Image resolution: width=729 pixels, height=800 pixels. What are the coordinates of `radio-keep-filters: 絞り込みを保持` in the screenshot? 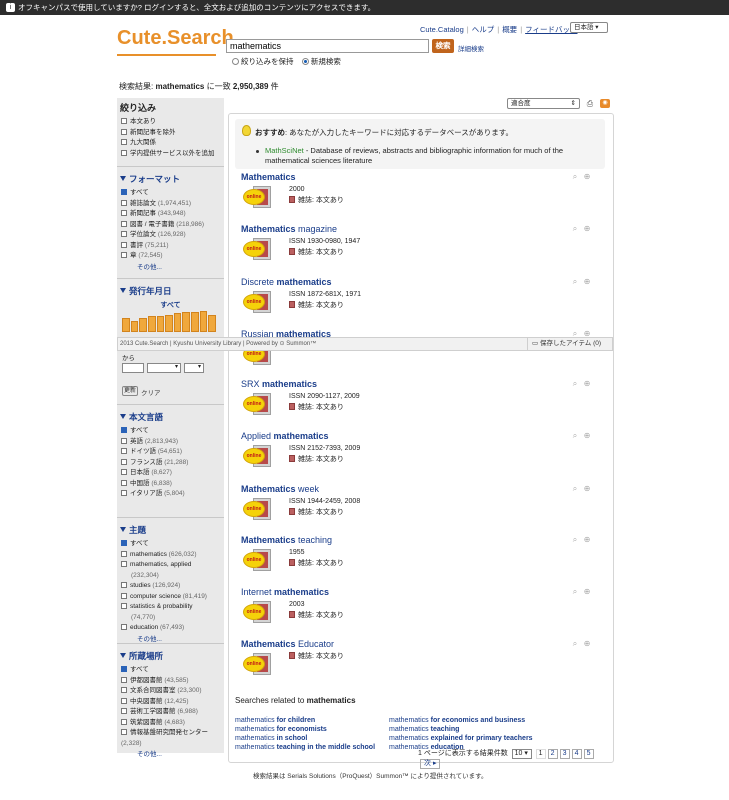 It's located at (263, 61).